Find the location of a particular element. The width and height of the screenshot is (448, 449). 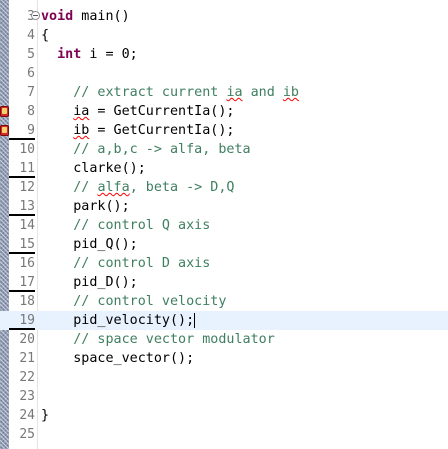

line-number: 4 is located at coordinates (31, 35).